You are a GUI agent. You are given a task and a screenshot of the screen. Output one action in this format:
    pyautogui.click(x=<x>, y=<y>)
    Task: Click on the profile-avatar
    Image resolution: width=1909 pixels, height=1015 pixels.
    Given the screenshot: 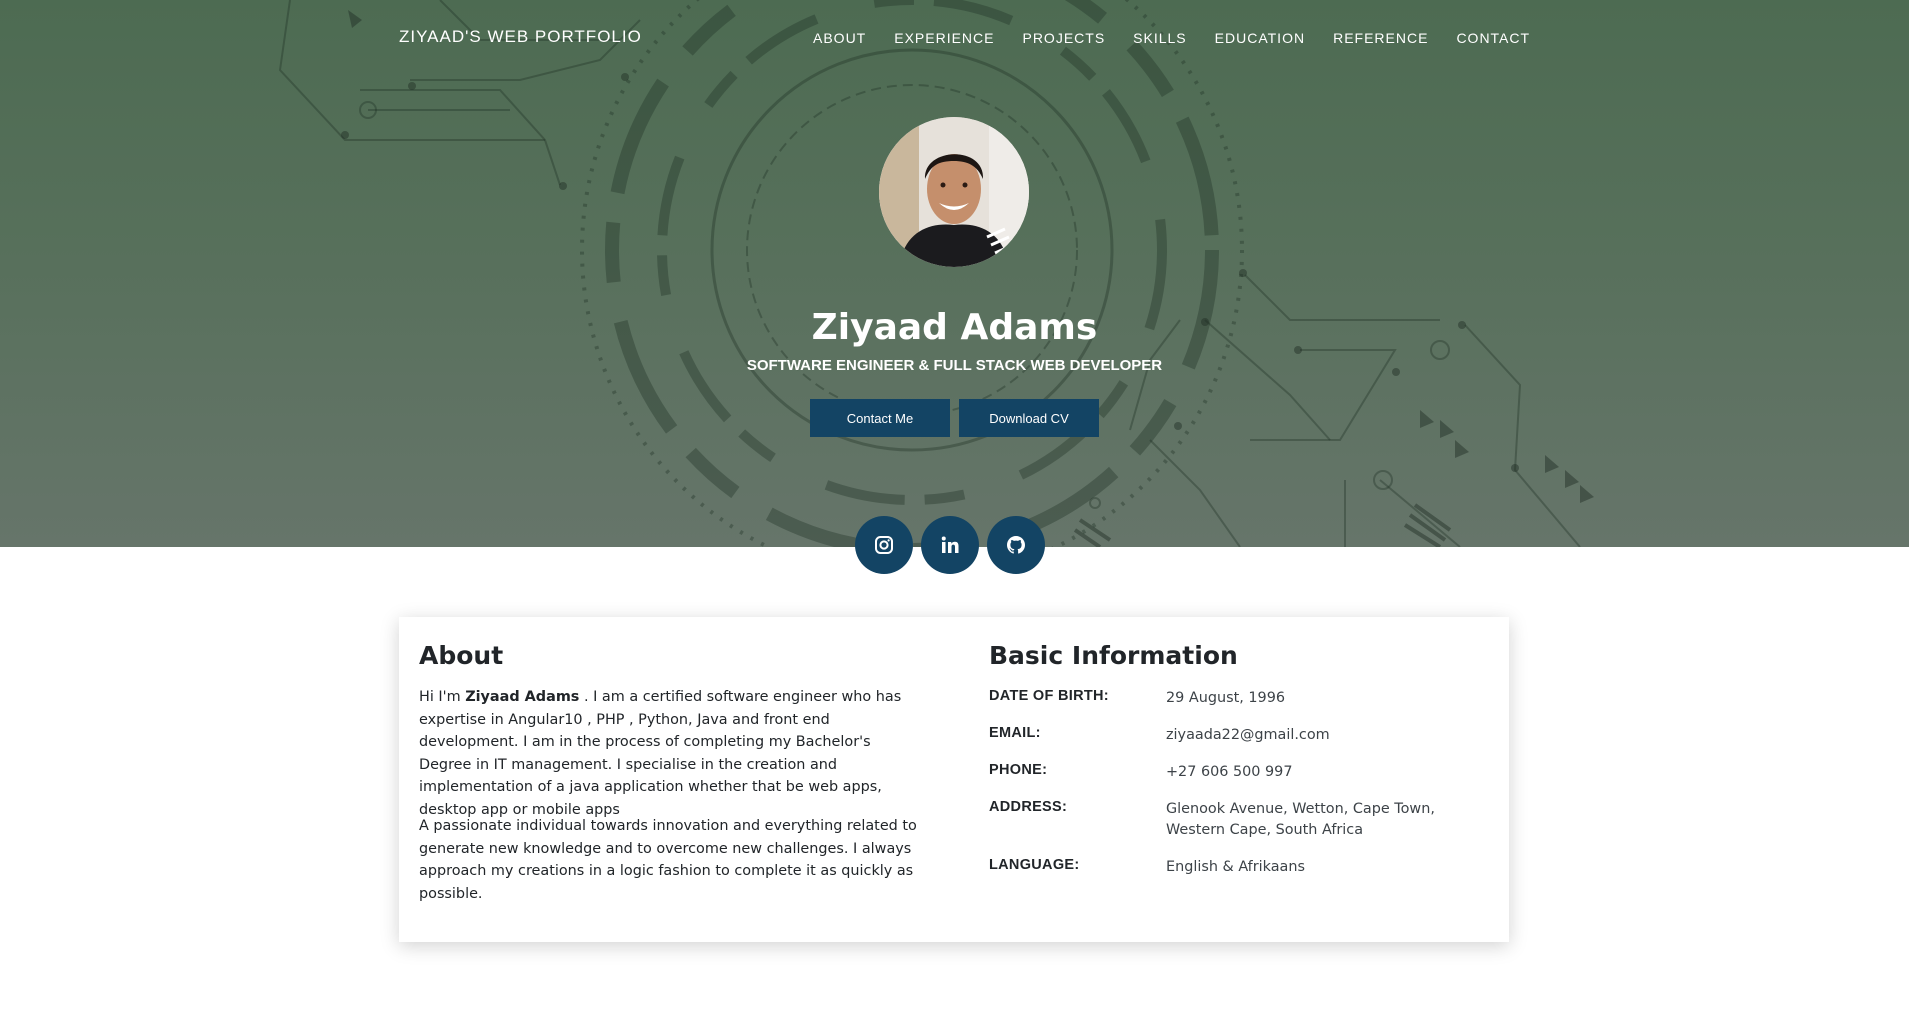 What is the action you would take?
    pyautogui.click(x=954, y=192)
    